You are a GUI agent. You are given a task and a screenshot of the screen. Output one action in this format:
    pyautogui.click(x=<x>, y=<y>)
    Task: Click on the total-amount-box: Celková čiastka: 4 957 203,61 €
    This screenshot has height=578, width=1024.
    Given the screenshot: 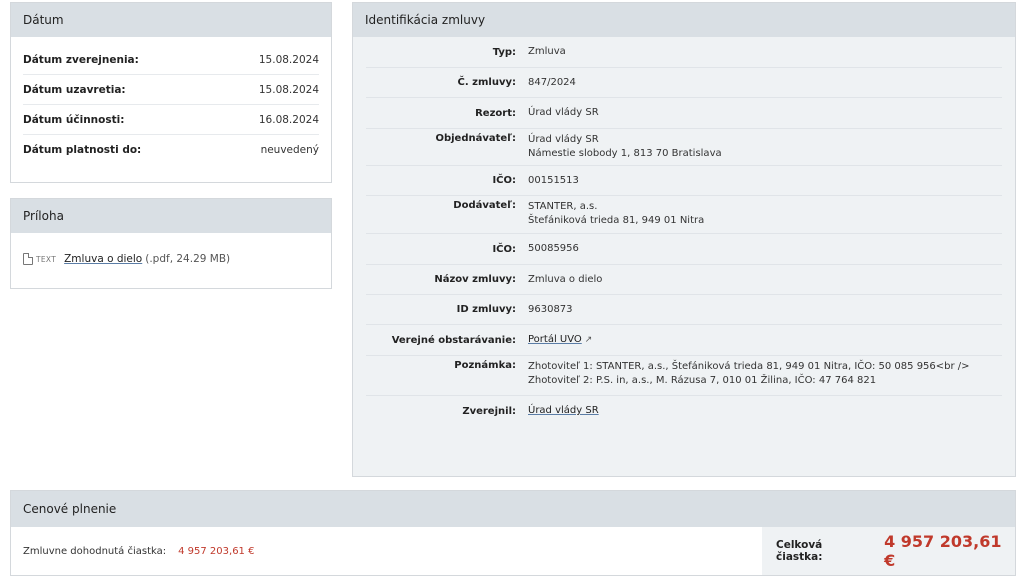 What is the action you would take?
    pyautogui.click(x=888, y=551)
    